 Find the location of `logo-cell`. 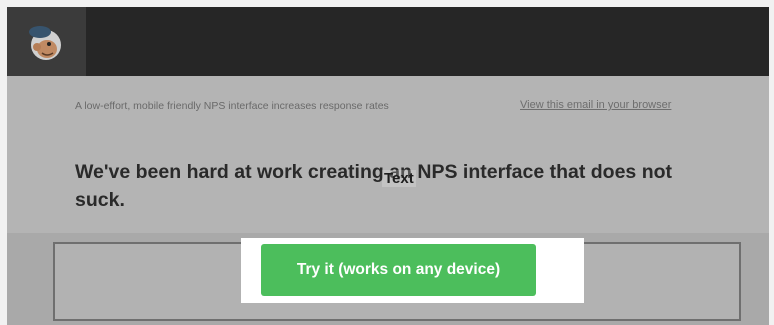

logo-cell is located at coordinates (46, 41).